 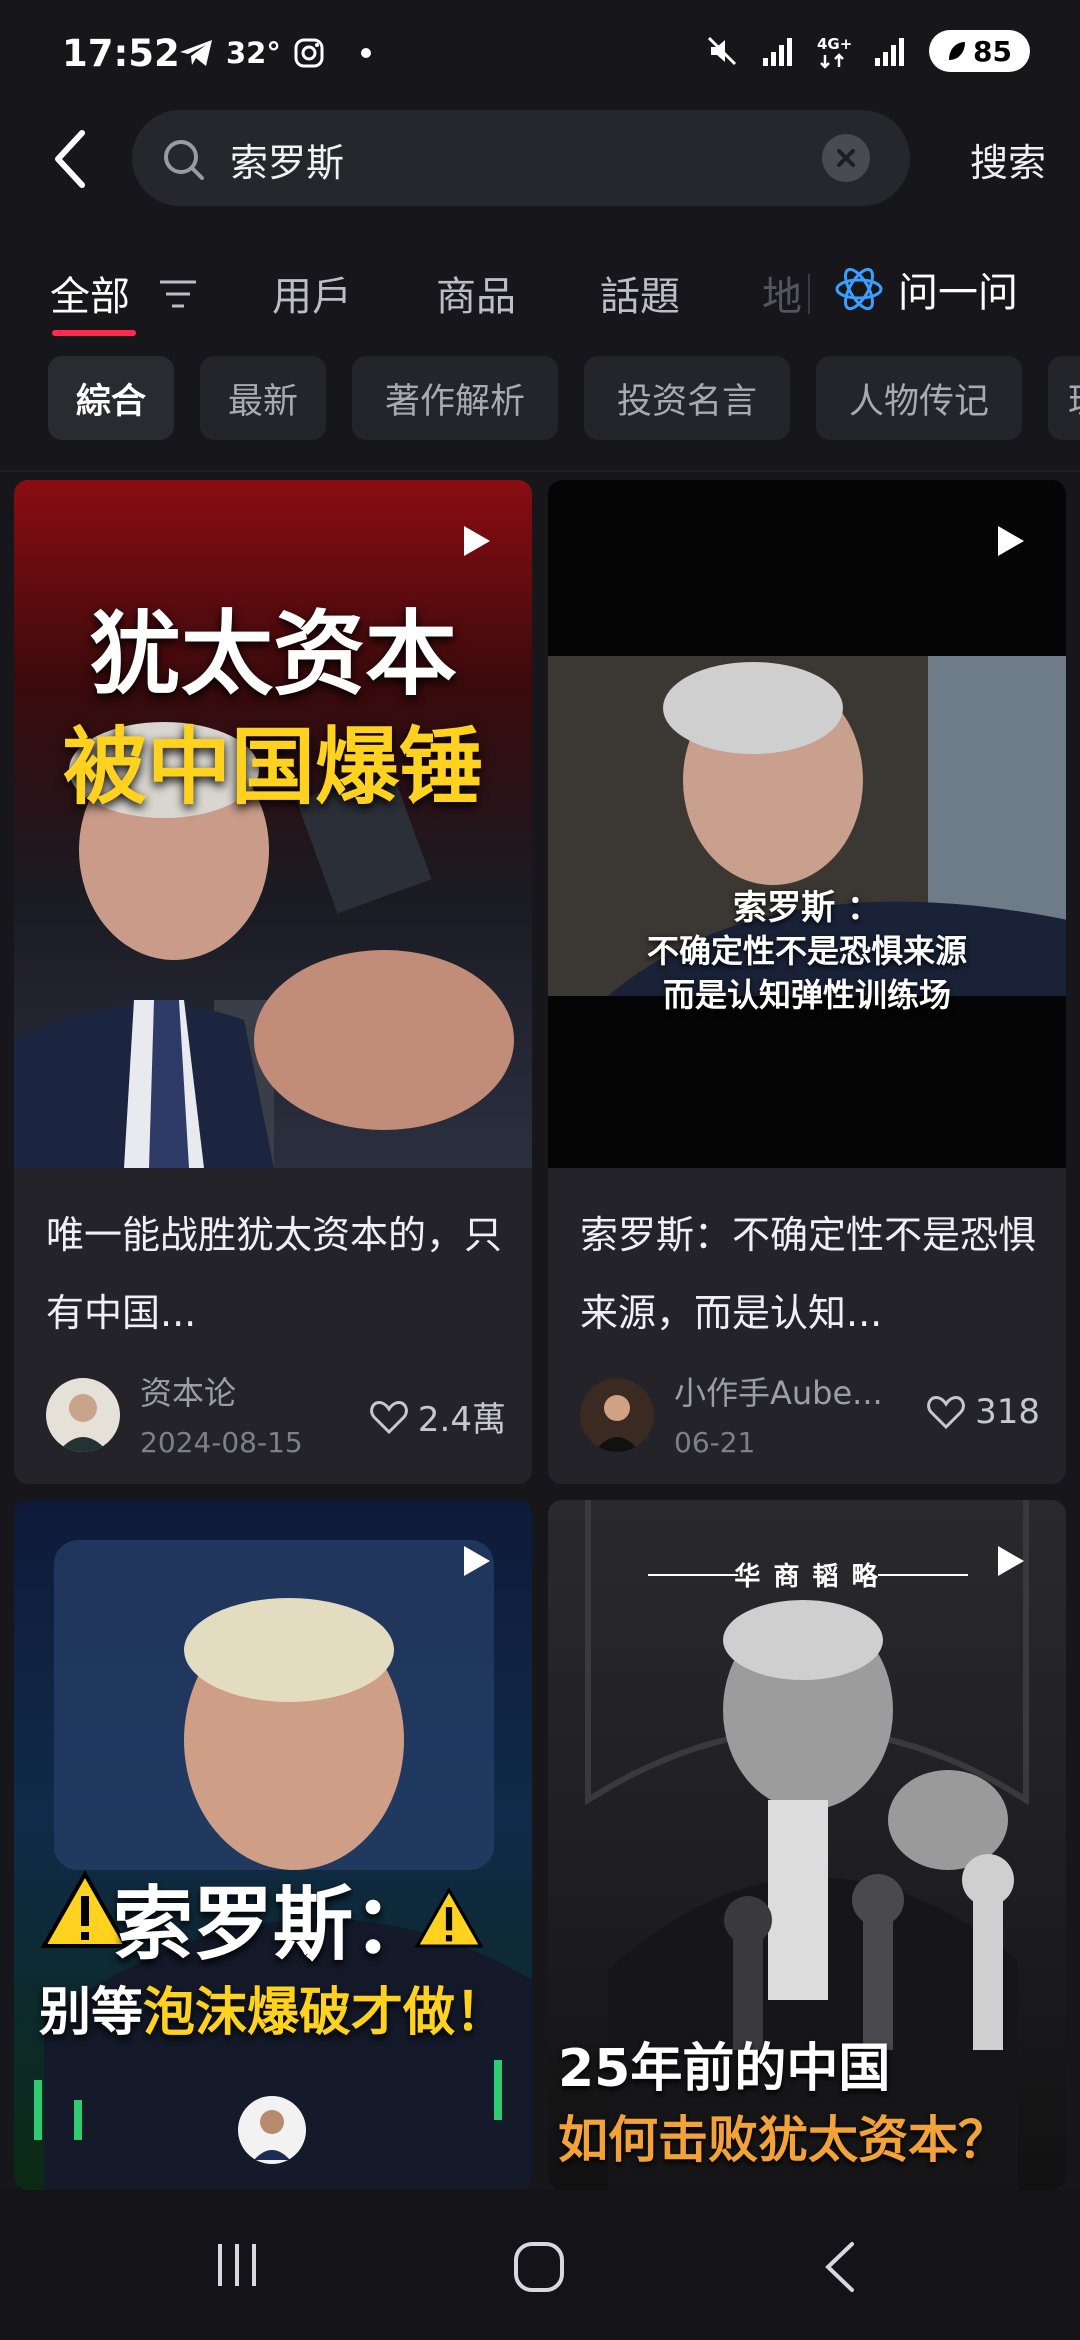 I want to click on search-icon, so click(x=184, y=160).